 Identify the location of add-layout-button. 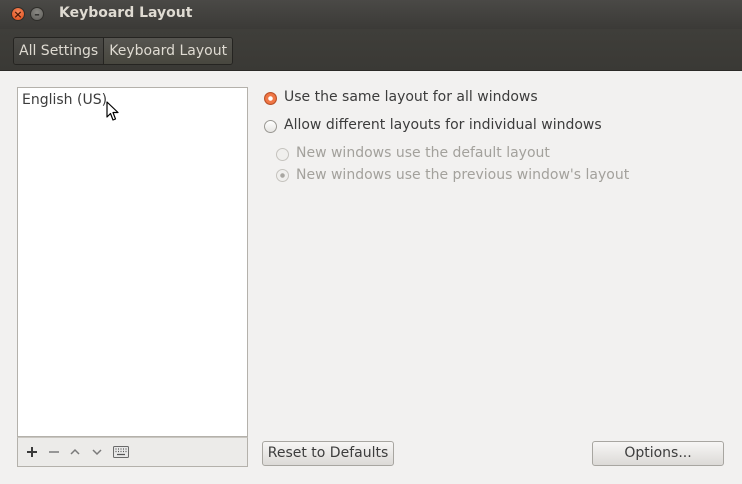
(32, 452).